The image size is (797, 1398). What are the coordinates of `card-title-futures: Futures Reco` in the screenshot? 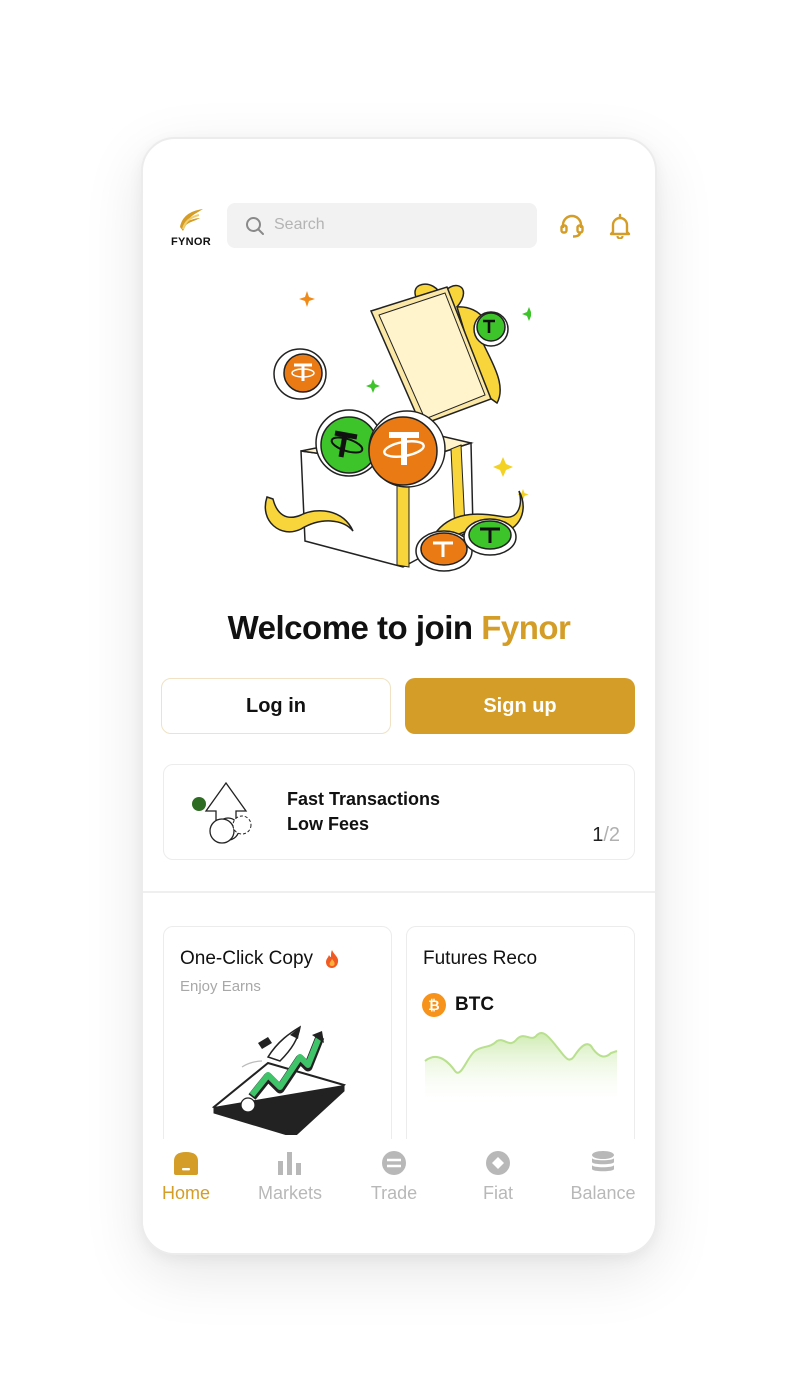 It's located at (480, 958).